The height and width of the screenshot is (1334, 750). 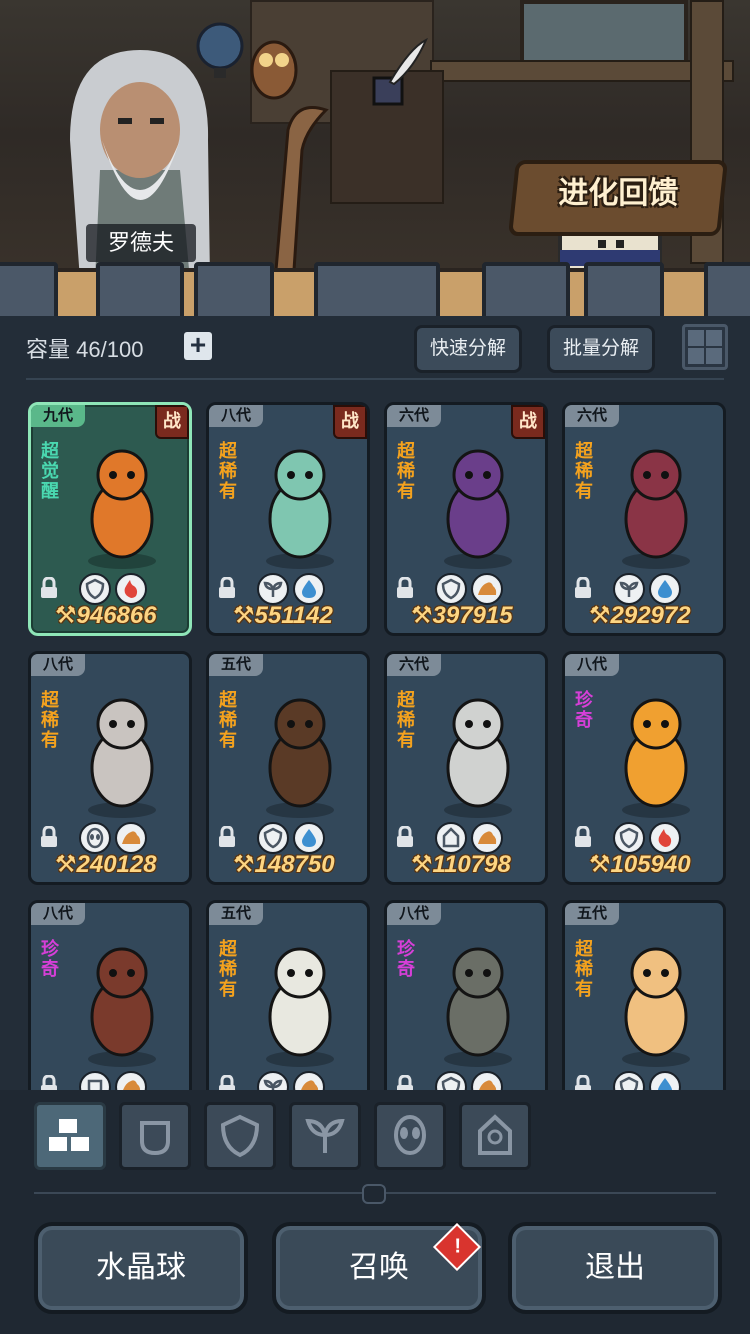 I want to click on window, so click(x=604, y=34).